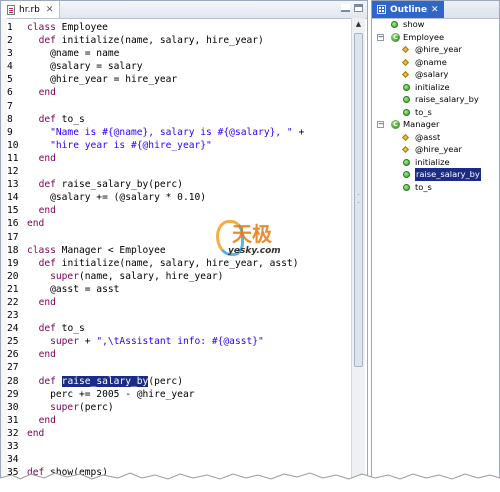 The image size is (500, 492). What do you see at coordinates (172, 459) in the screenshot?
I see `code-line: 34` at bounding box center [172, 459].